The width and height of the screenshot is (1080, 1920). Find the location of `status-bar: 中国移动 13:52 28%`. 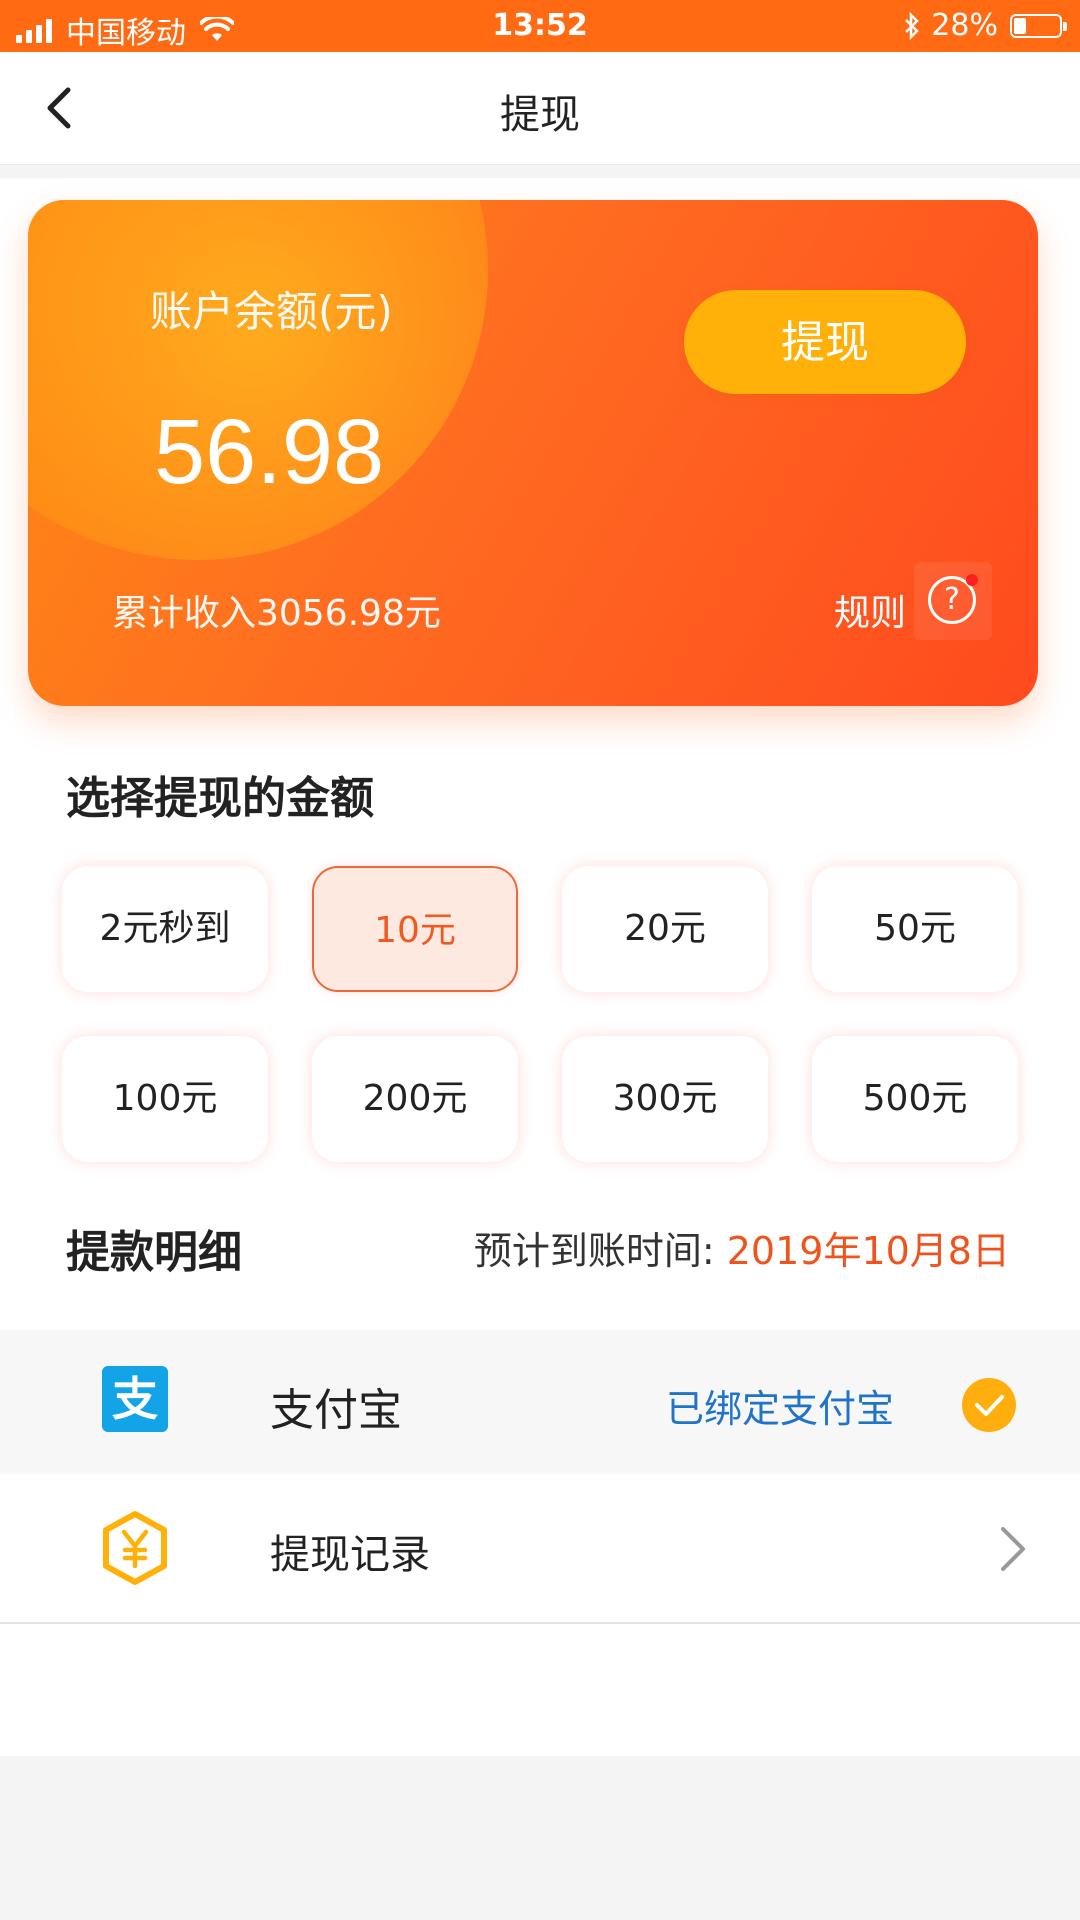

status-bar: 中国移动 13:52 28% is located at coordinates (540, 26).